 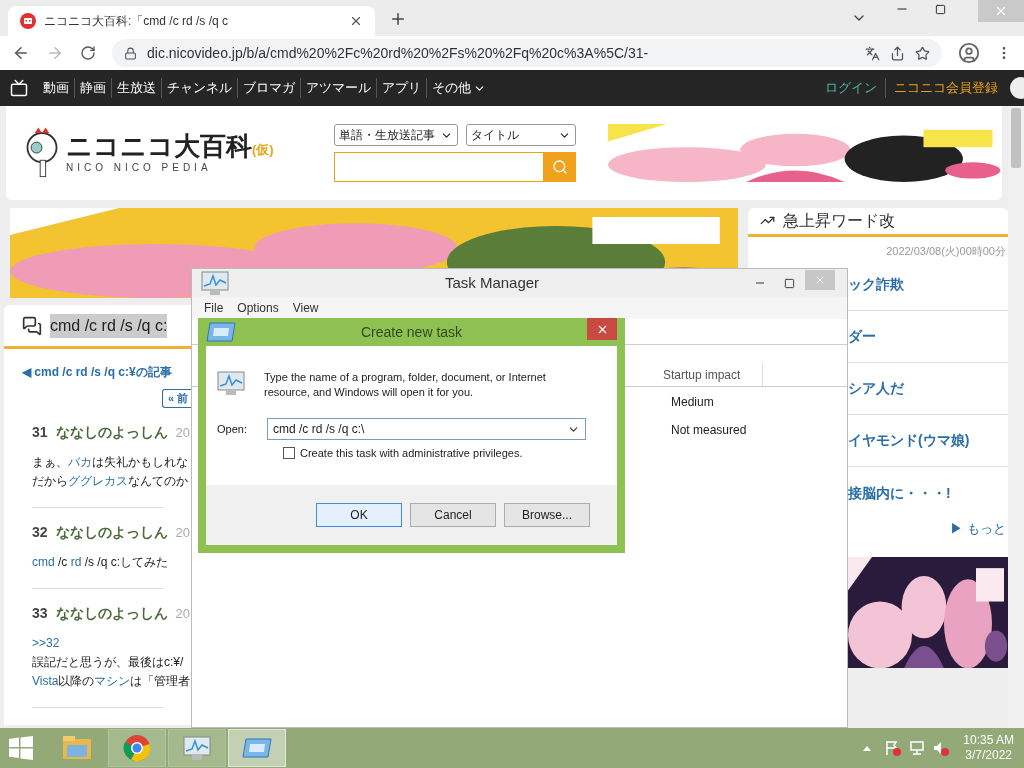 What do you see at coordinates (897, 53) in the screenshot?
I see `share-icon` at bounding box center [897, 53].